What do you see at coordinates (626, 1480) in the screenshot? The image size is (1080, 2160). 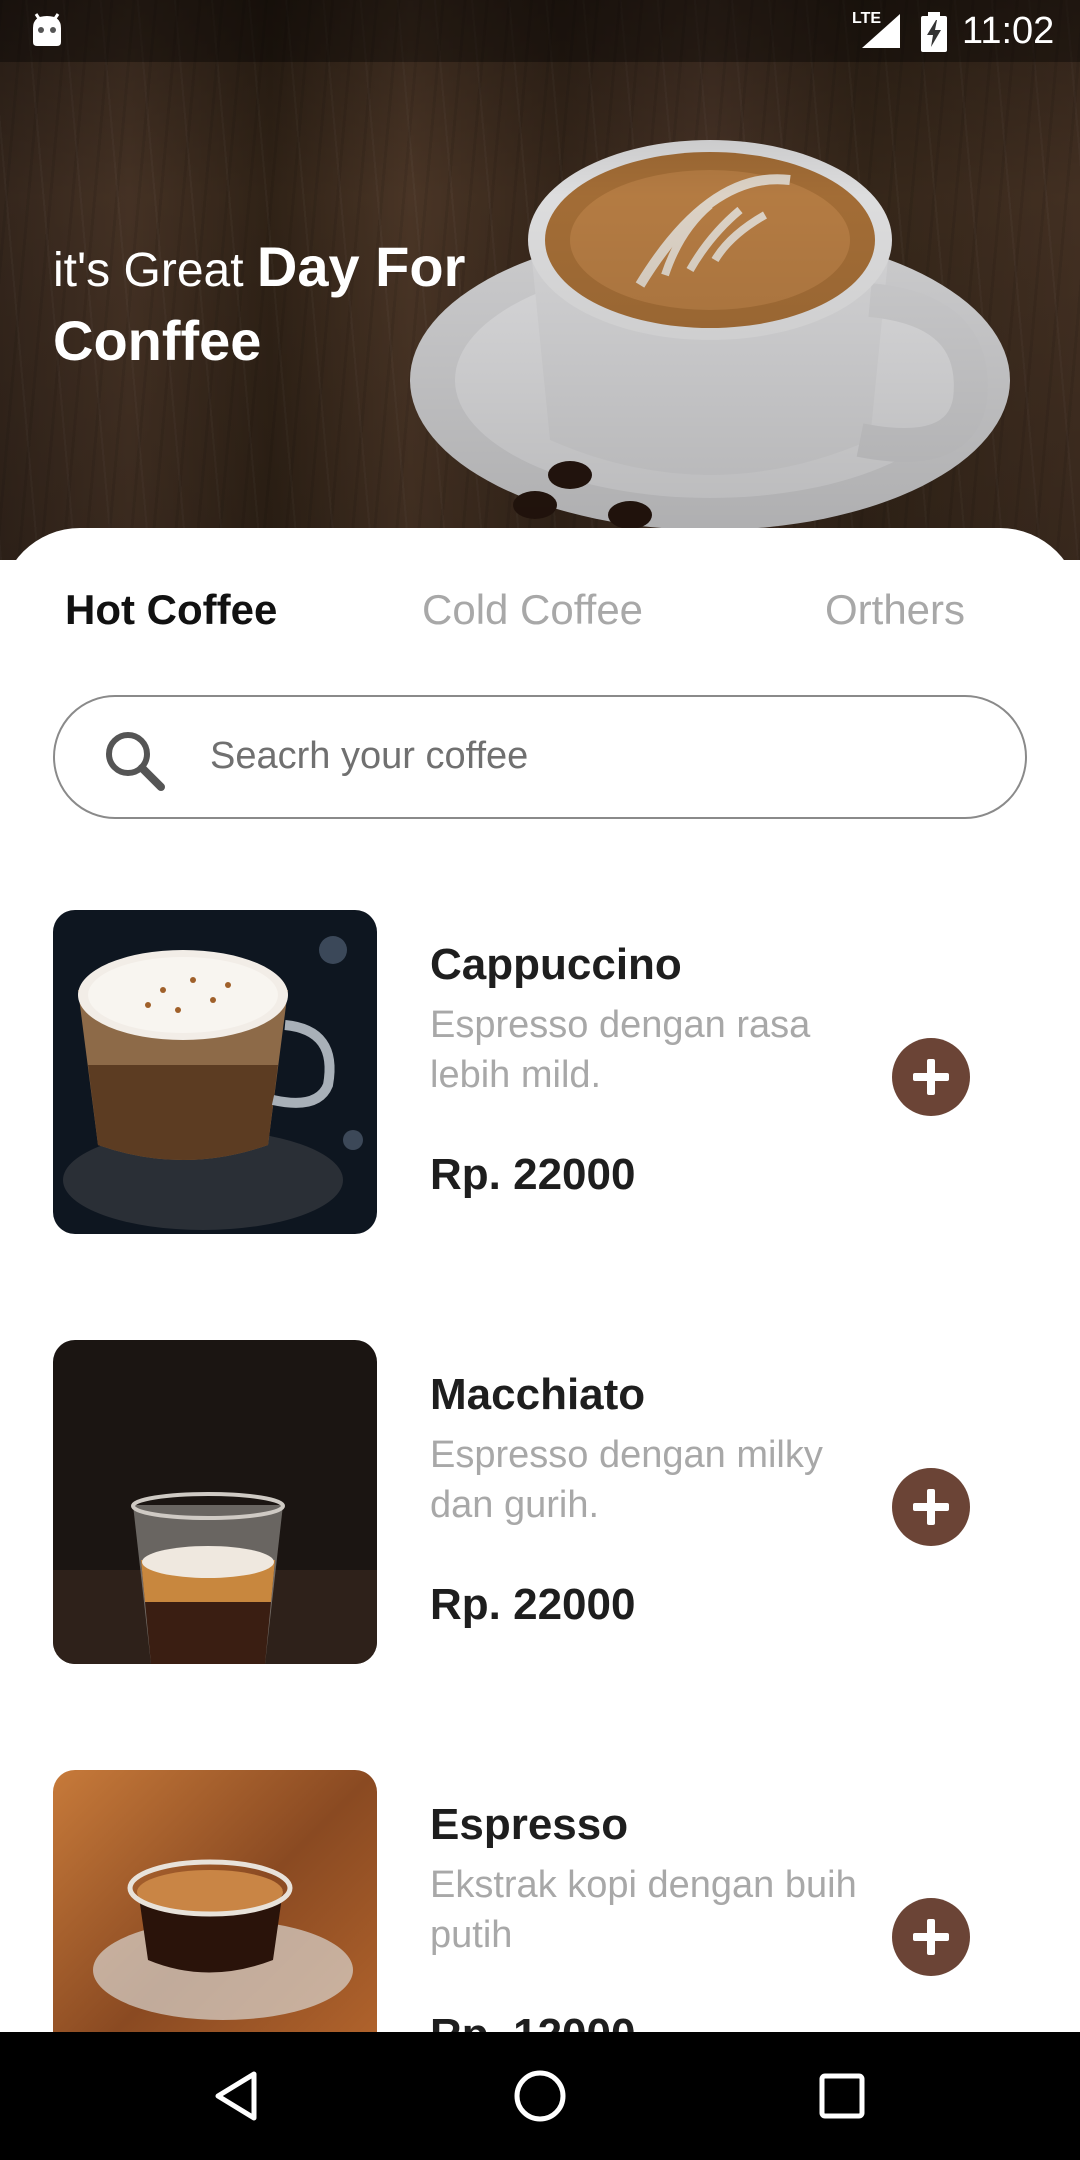 I see `item-description: Espresso dengan milky dan gurih.` at bounding box center [626, 1480].